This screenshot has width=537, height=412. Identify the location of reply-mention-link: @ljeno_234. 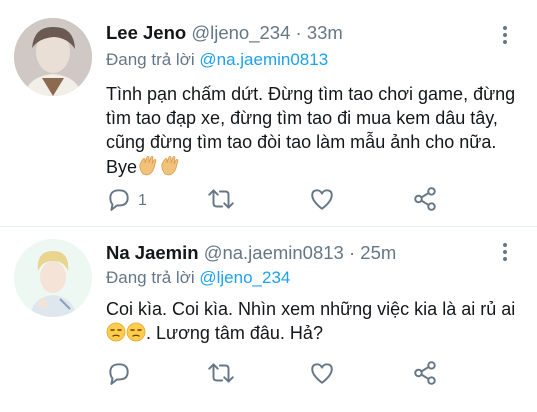
(244, 277).